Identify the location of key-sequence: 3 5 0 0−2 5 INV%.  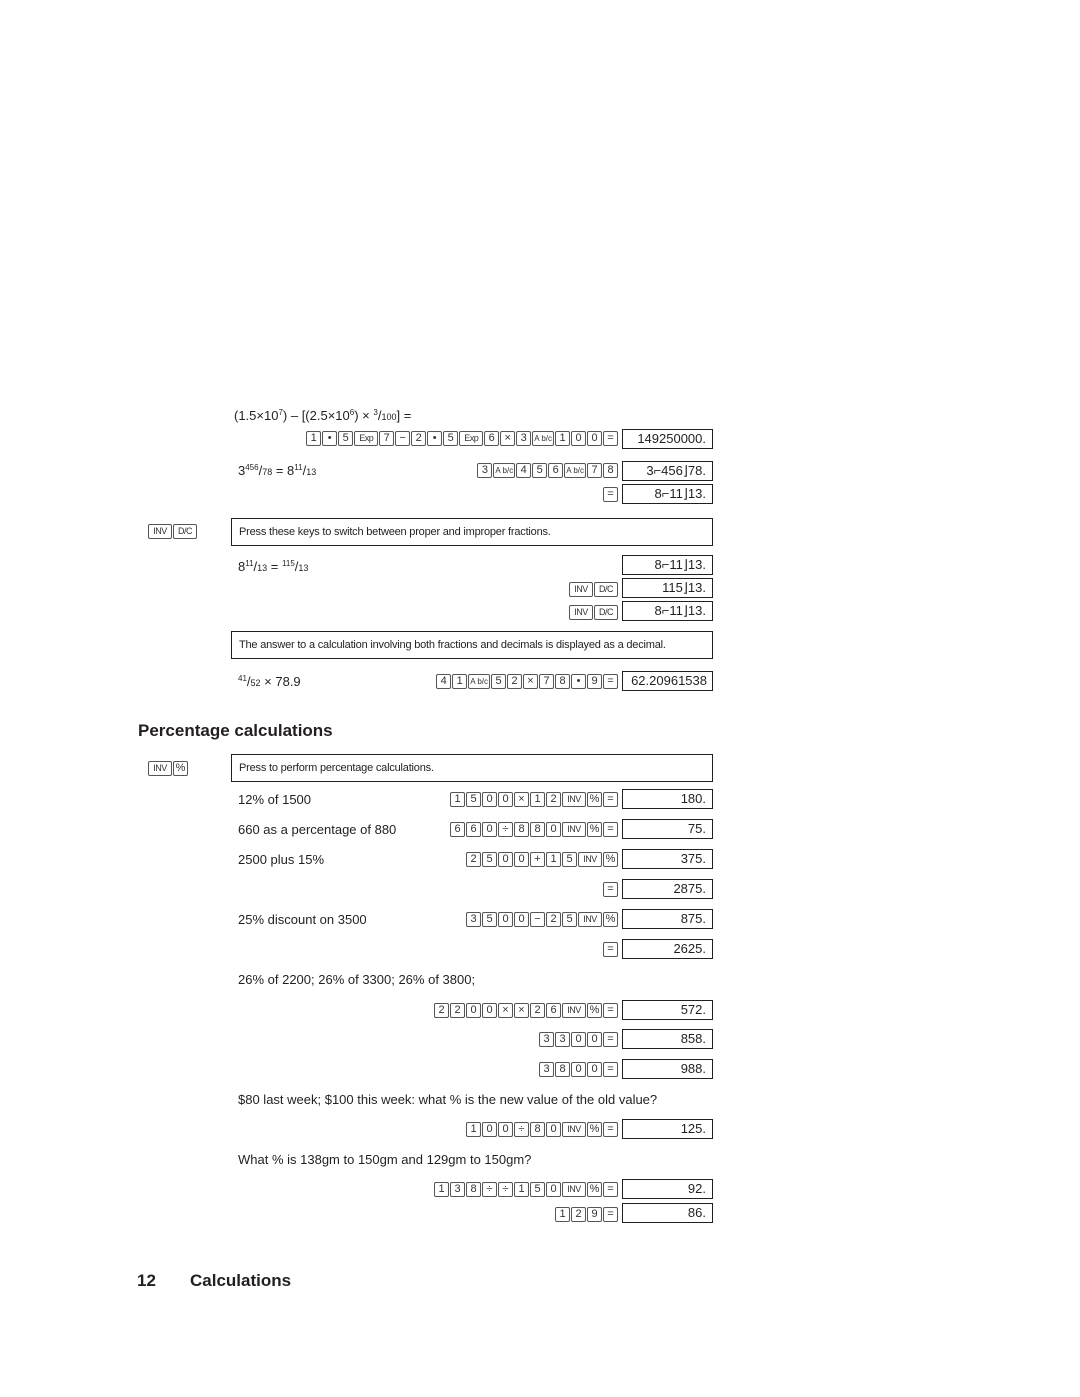
(542, 919).